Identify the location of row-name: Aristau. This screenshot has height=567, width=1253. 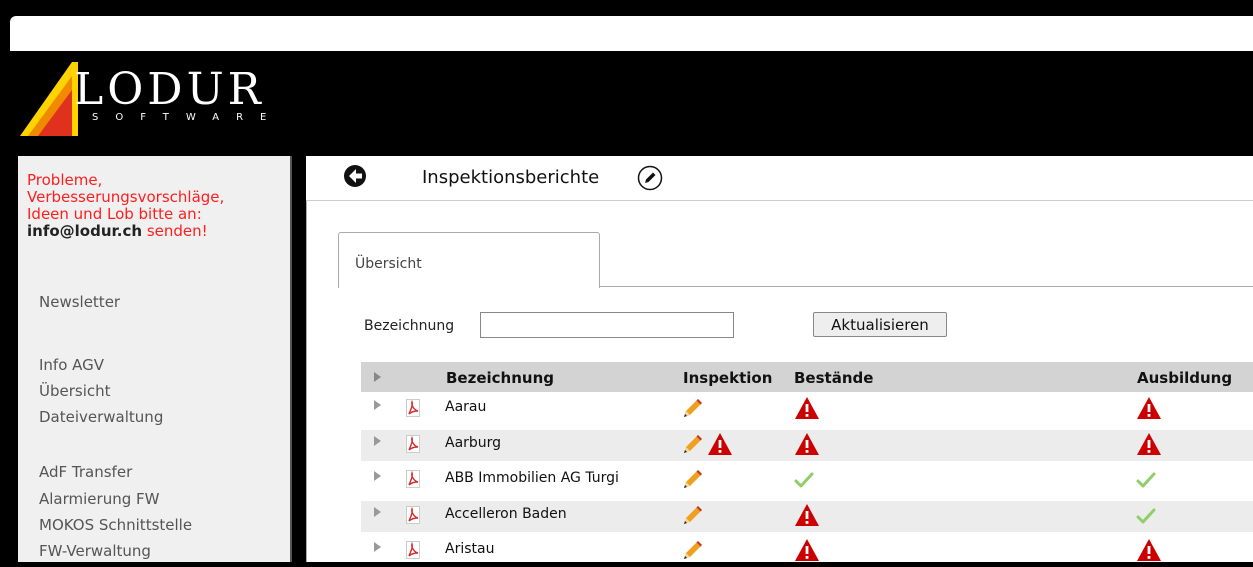
(470, 549).